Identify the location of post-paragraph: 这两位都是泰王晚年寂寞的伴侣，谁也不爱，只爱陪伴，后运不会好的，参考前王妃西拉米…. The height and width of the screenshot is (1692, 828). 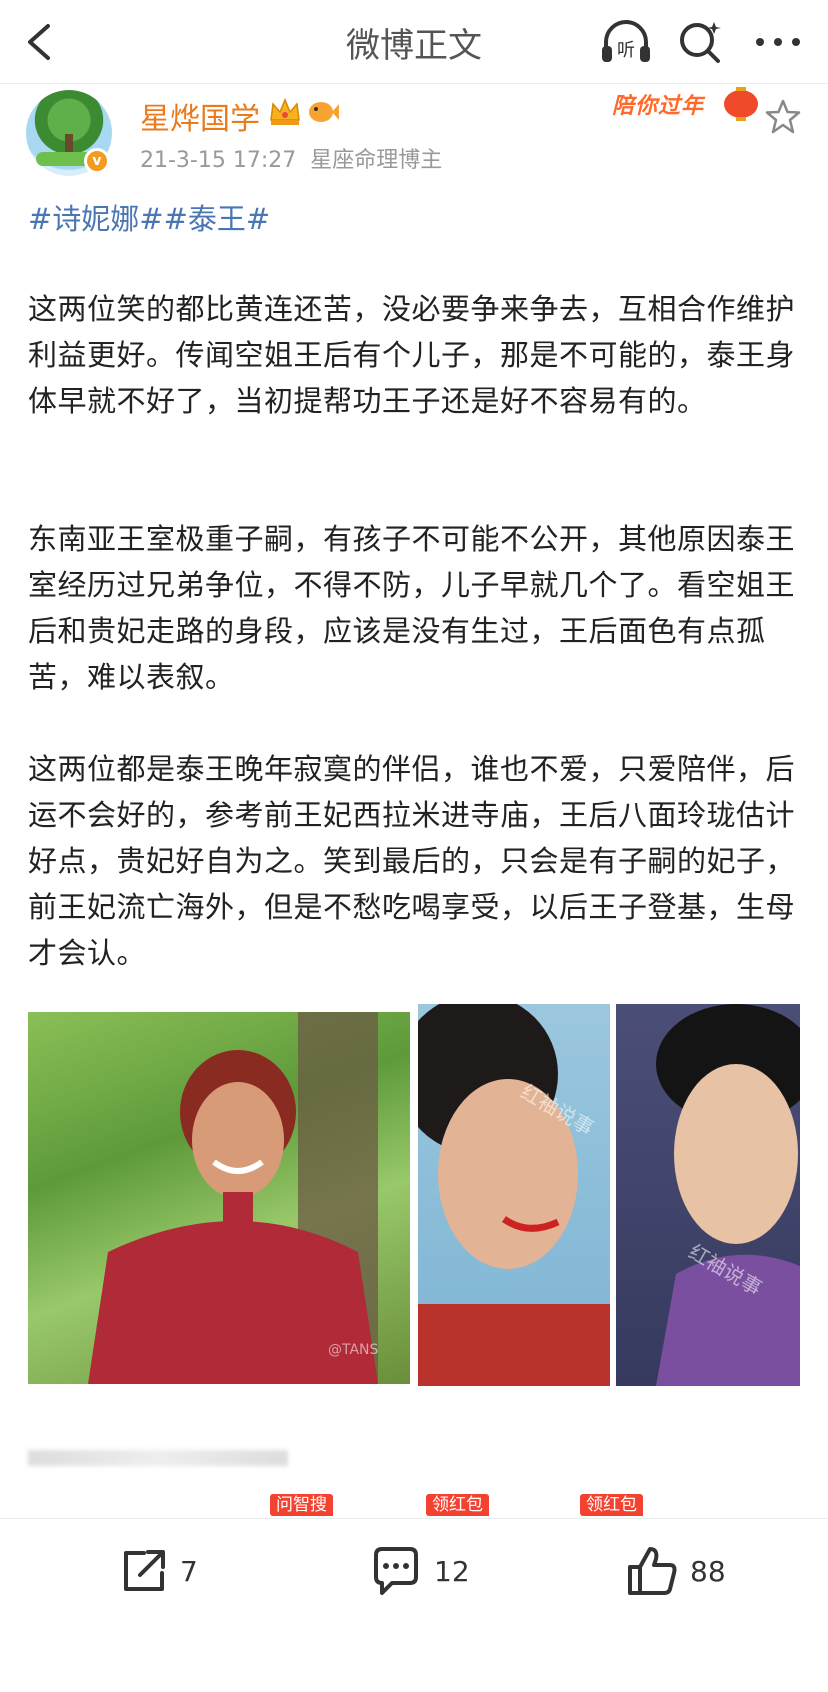
(412, 861).